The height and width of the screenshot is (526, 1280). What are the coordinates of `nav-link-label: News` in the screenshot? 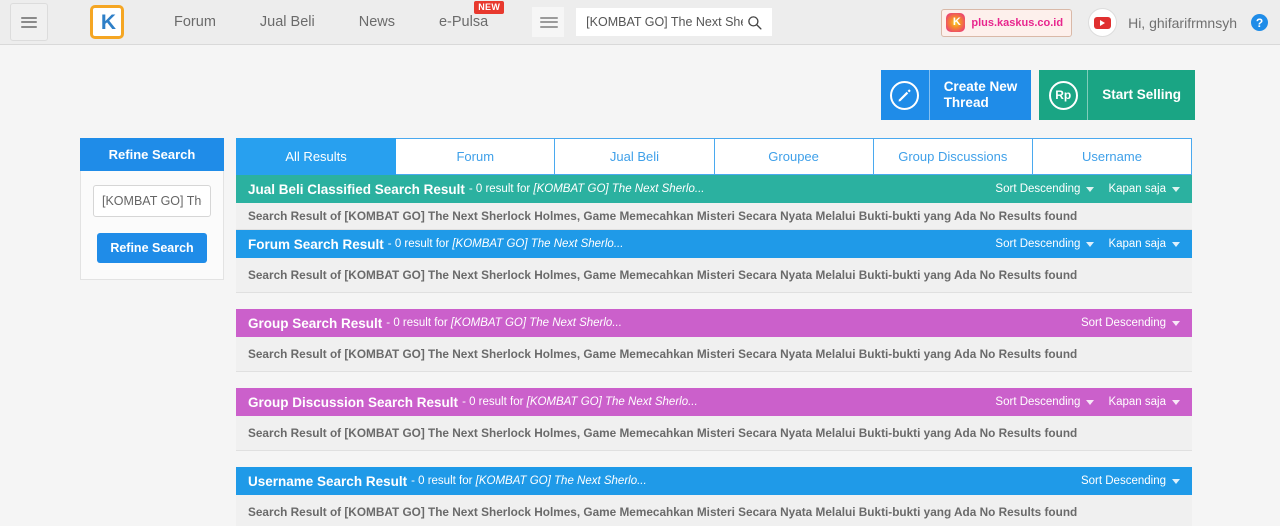 It's located at (376, 22).